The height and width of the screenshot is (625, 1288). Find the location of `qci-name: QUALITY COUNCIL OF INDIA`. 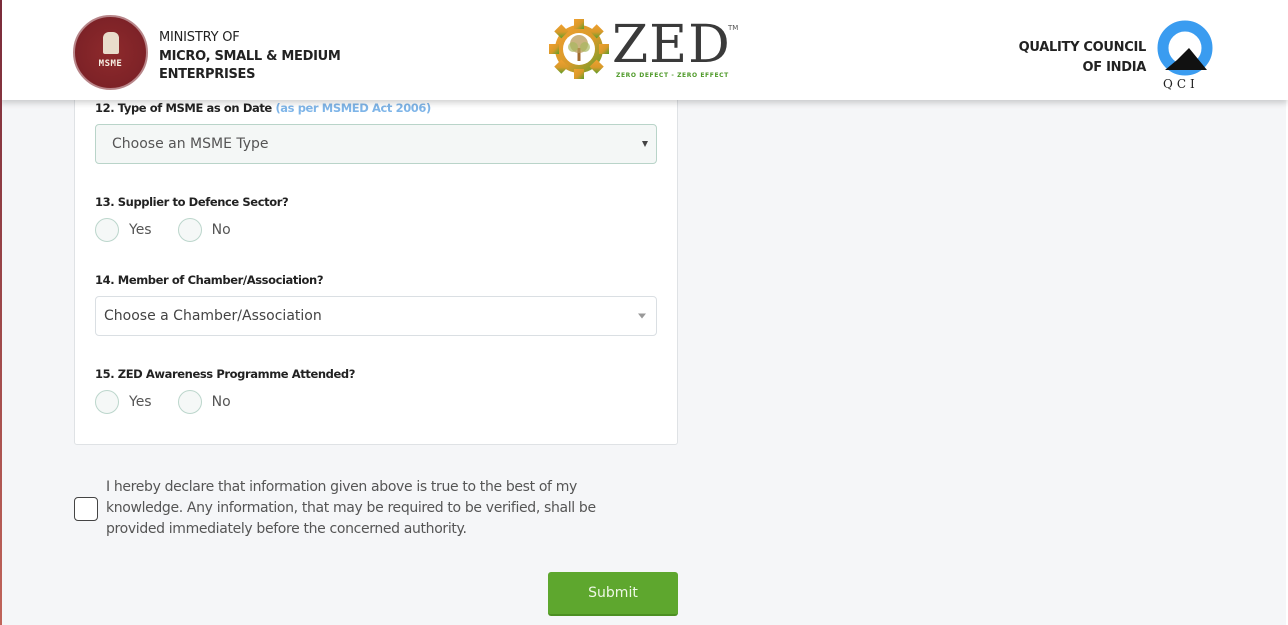

qci-name: QUALITY COUNCIL OF INDIA is located at coordinates (1082, 58).